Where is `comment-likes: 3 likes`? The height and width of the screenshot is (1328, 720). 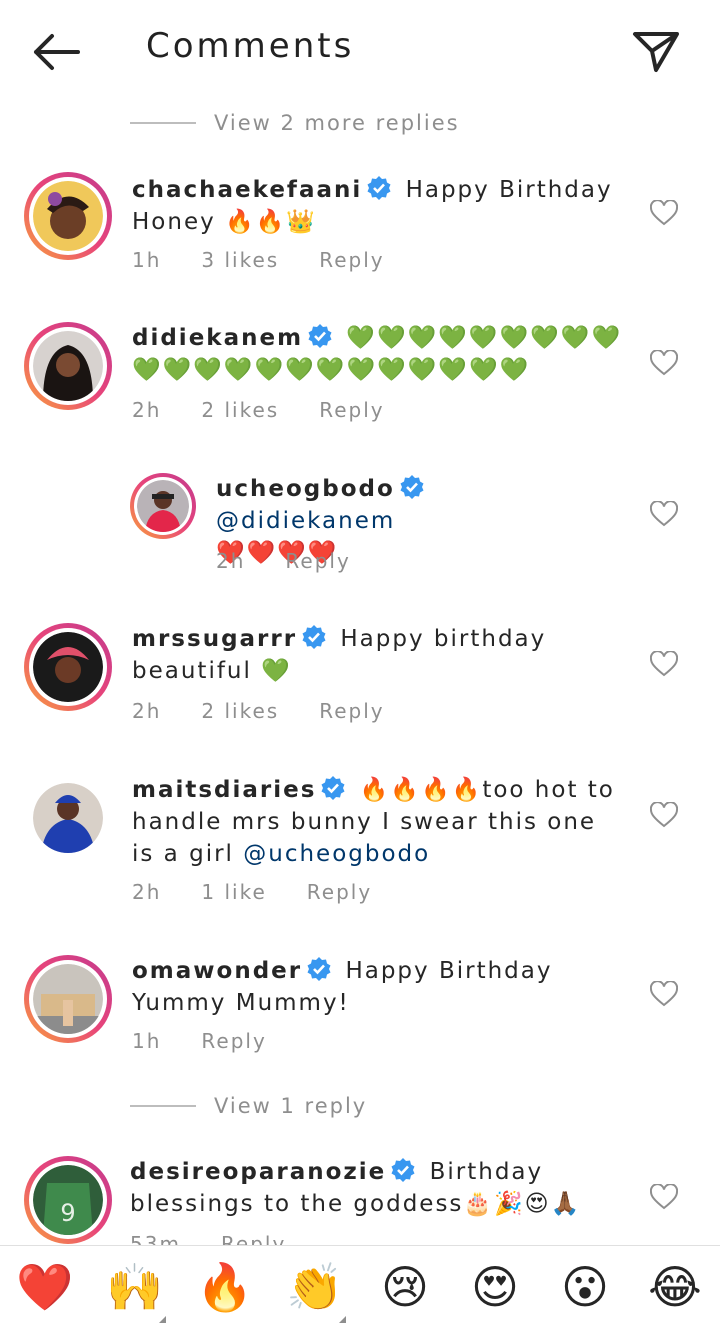
comment-likes: 3 likes is located at coordinates (240, 260).